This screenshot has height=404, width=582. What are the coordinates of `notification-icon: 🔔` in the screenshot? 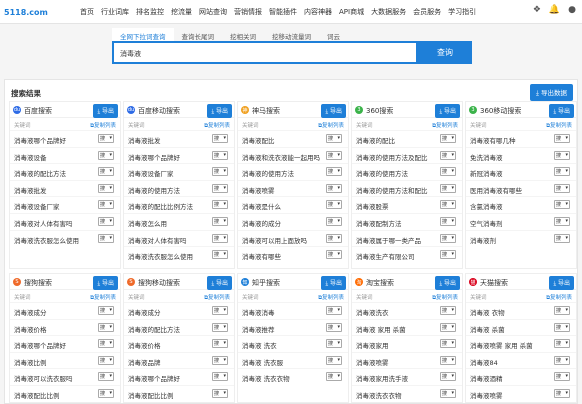 It's located at (554, 10).